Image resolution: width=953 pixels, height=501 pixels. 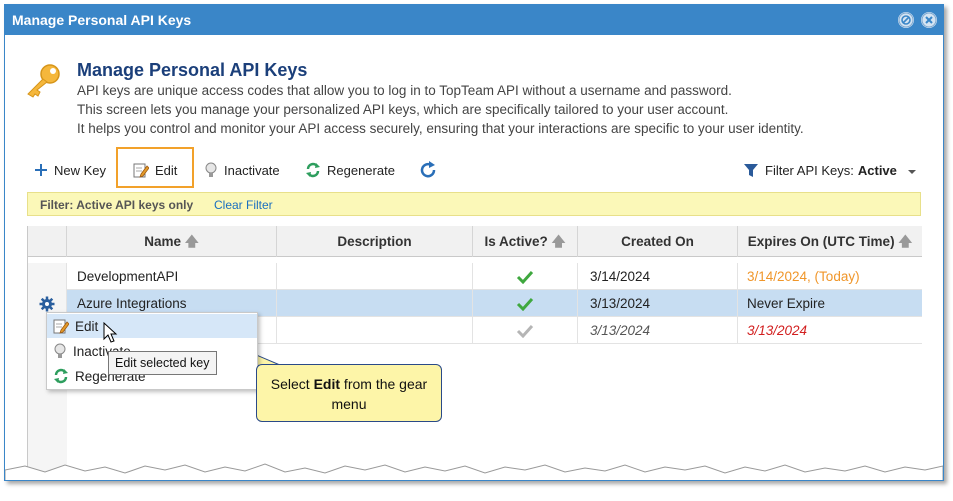 I want to click on callout-pointer, so click(x=234, y=345).